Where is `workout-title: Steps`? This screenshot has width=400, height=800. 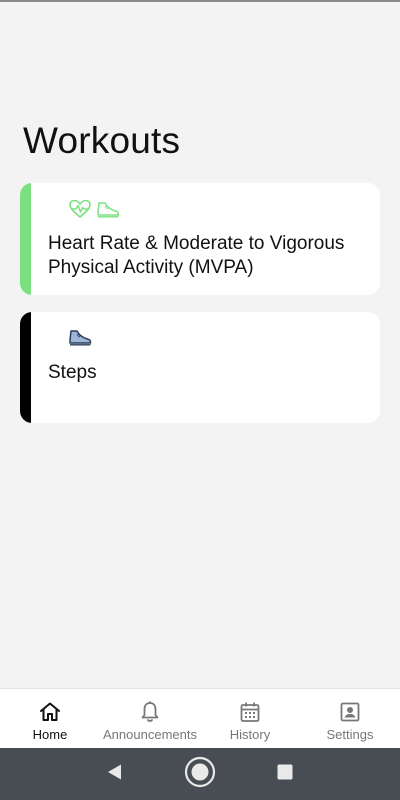
workout-title: Steps is located at coordinates (72, 372).